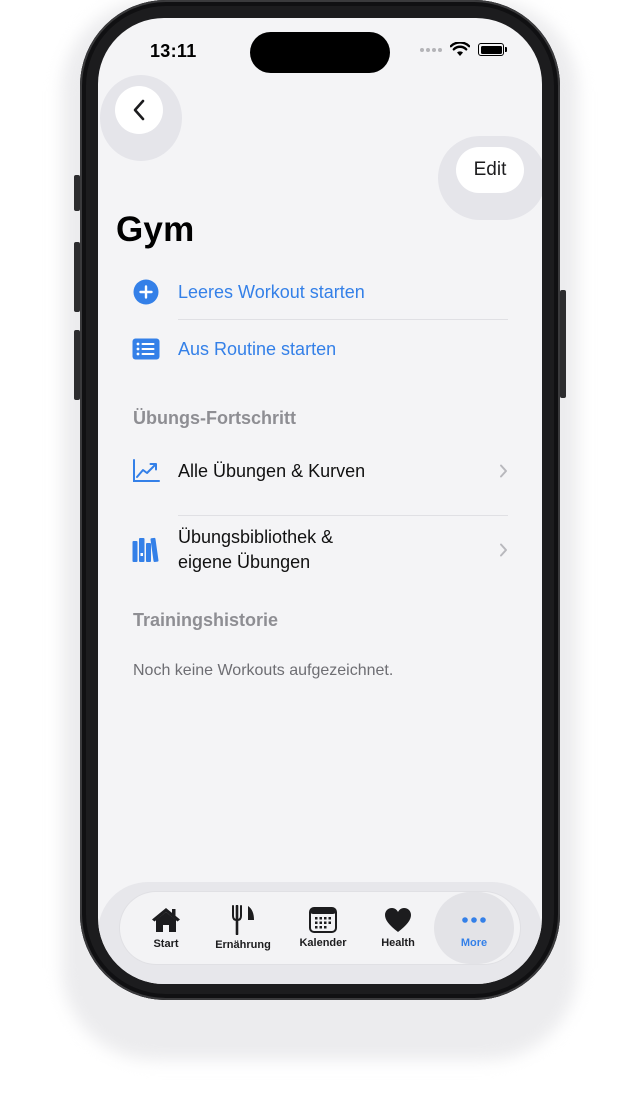 The image size is (640, 1093). I want to click on tab-kalender: Kalender, so click(323, 928).